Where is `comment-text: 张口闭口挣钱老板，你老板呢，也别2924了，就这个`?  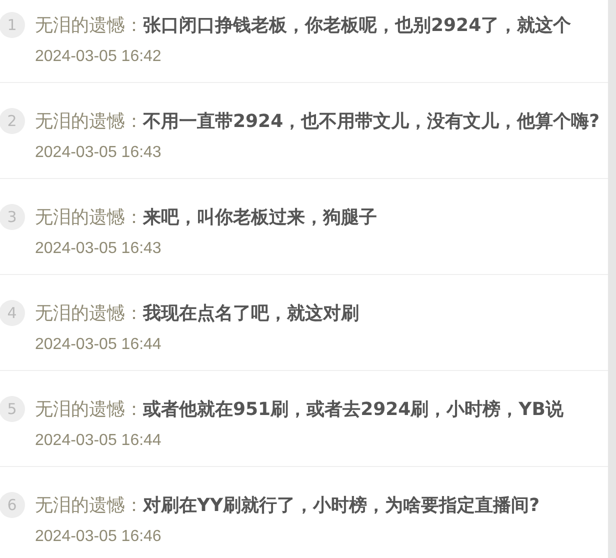
comment-text: 张口闭口挣钱老板，你老板呢，也别2924了，就这个 is located at coordinates (357, 25).